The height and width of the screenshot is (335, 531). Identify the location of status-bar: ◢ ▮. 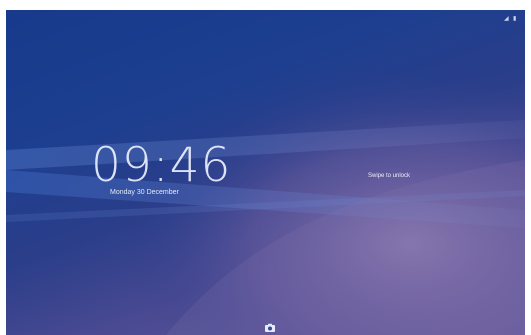
(511, 19).